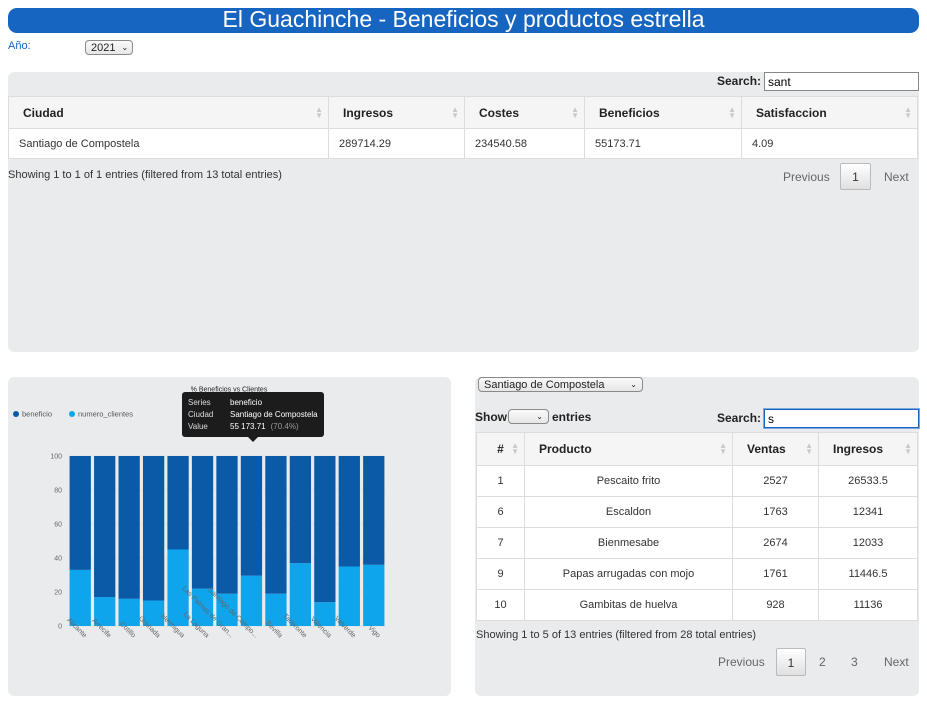 This screenshot has height=706, width=927. What do you see at coordinates (868, 574) in the screenshot?
I see `table-cell: 11446.5` at bounding box center [868, 574].